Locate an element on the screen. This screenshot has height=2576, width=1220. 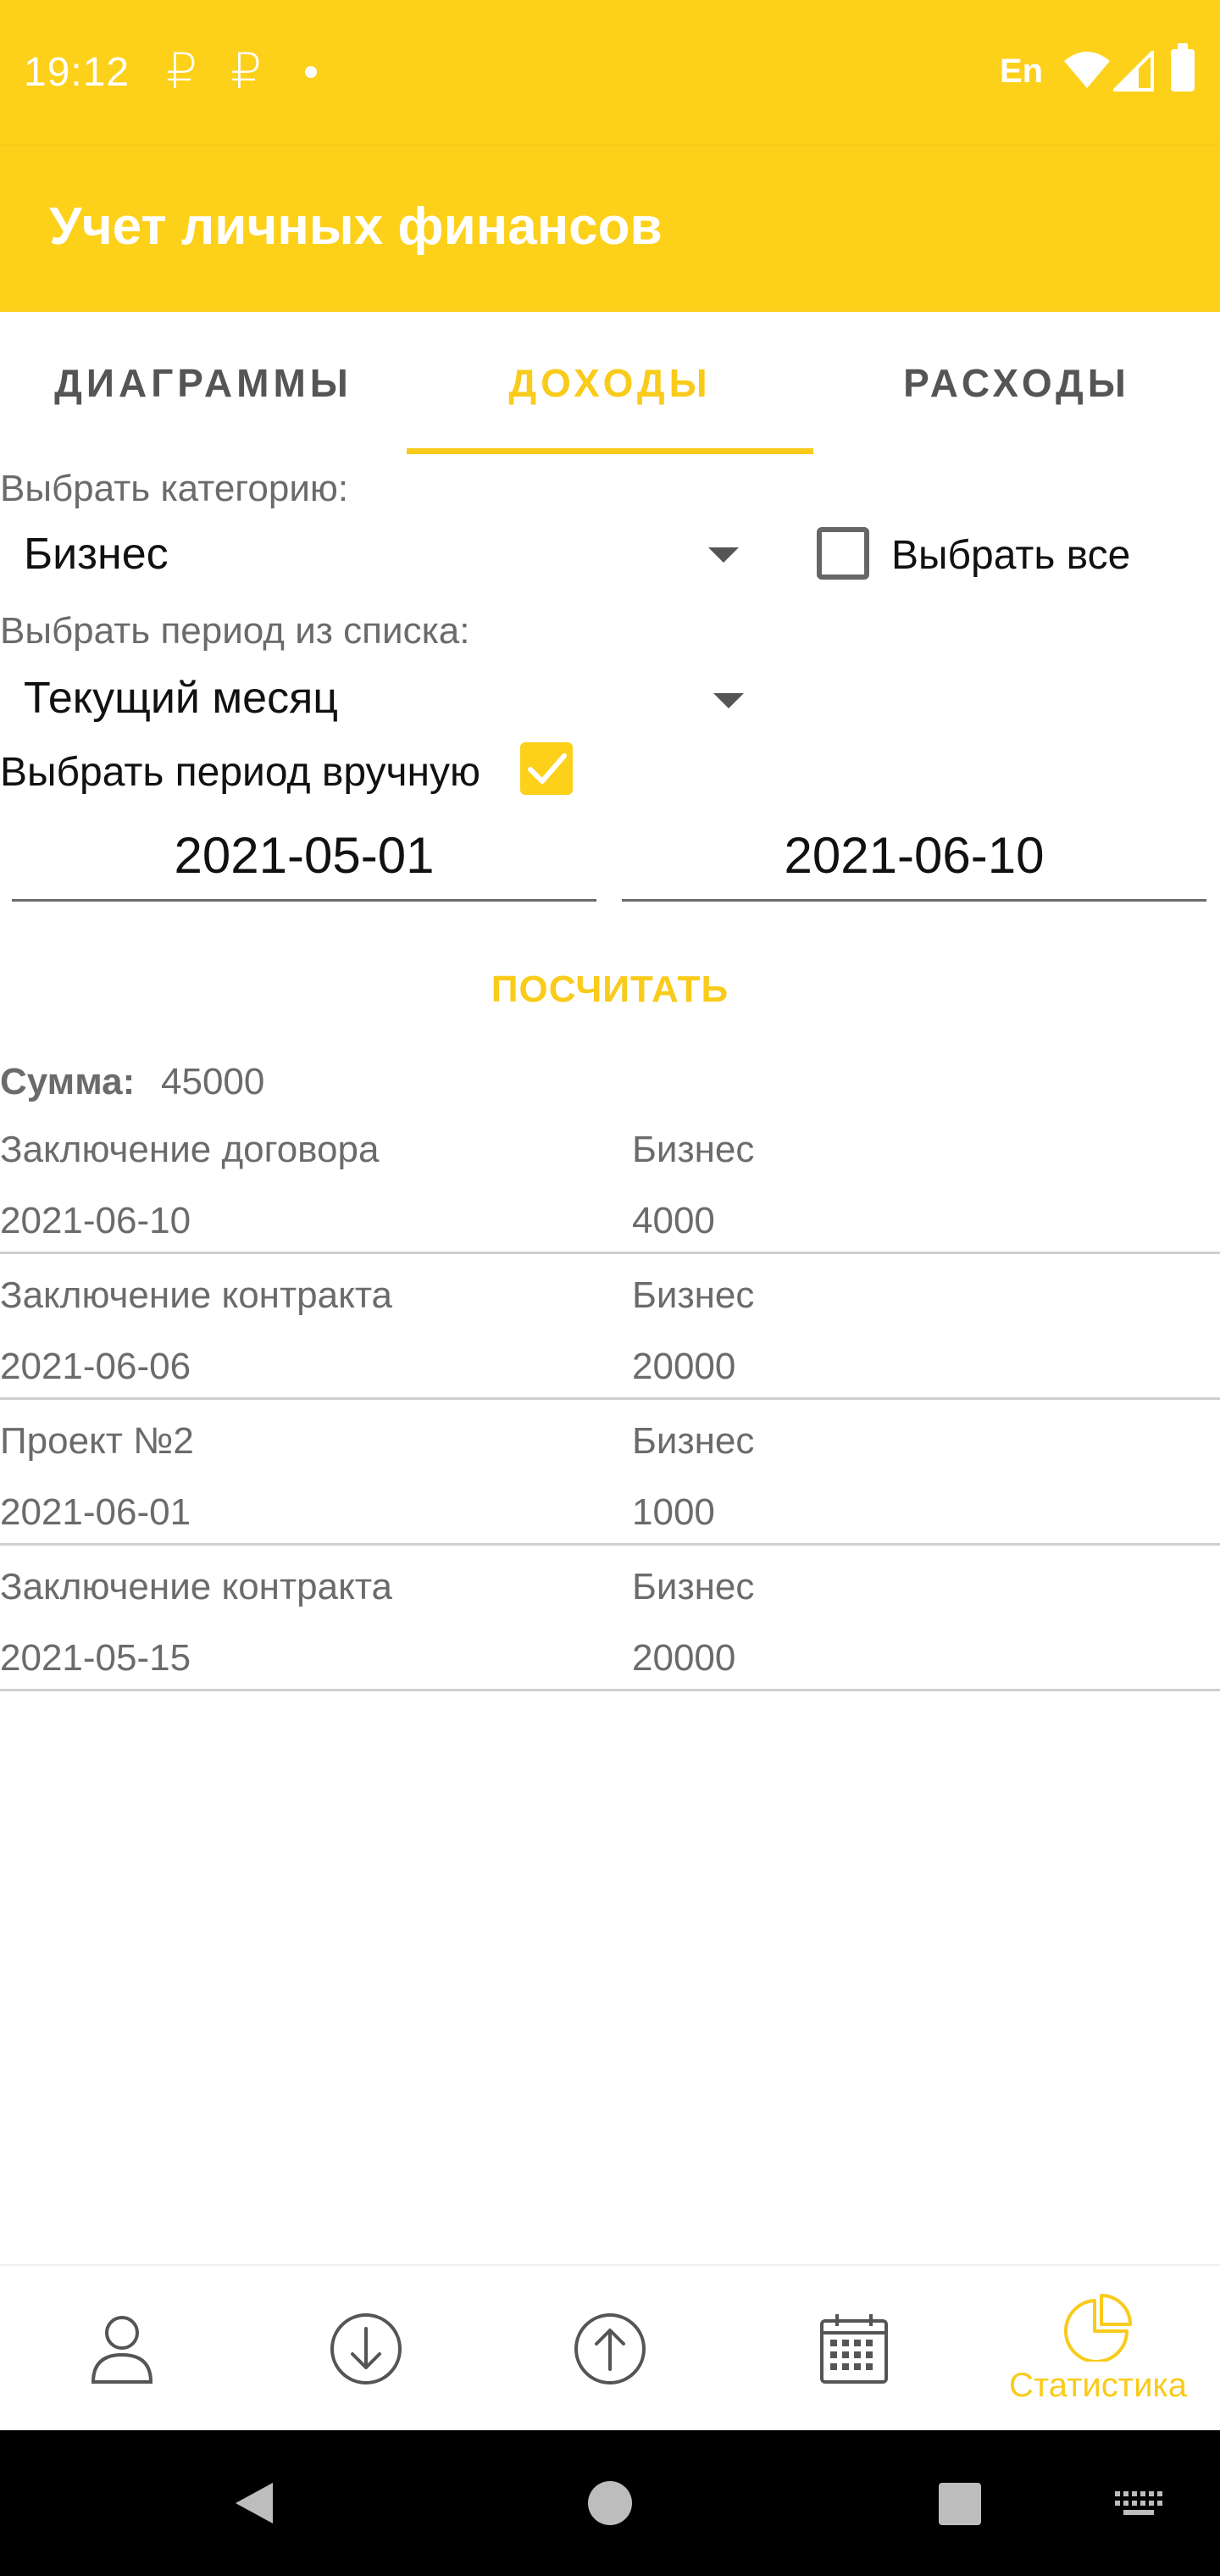
category-spinner: Бизнес is located at coordinates (381, 555).